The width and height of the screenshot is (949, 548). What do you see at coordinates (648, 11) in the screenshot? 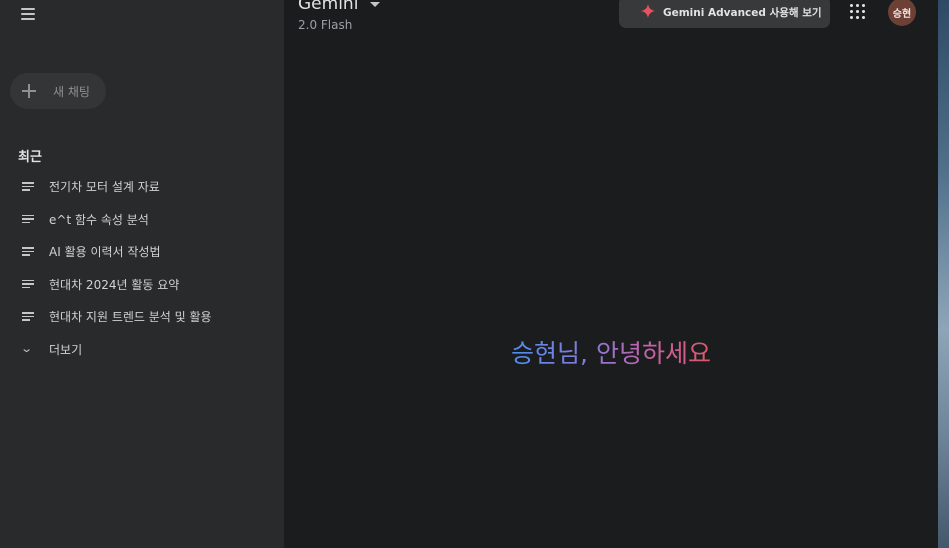
I see `gemini-spark-icon` at bounding box center [648, 11].